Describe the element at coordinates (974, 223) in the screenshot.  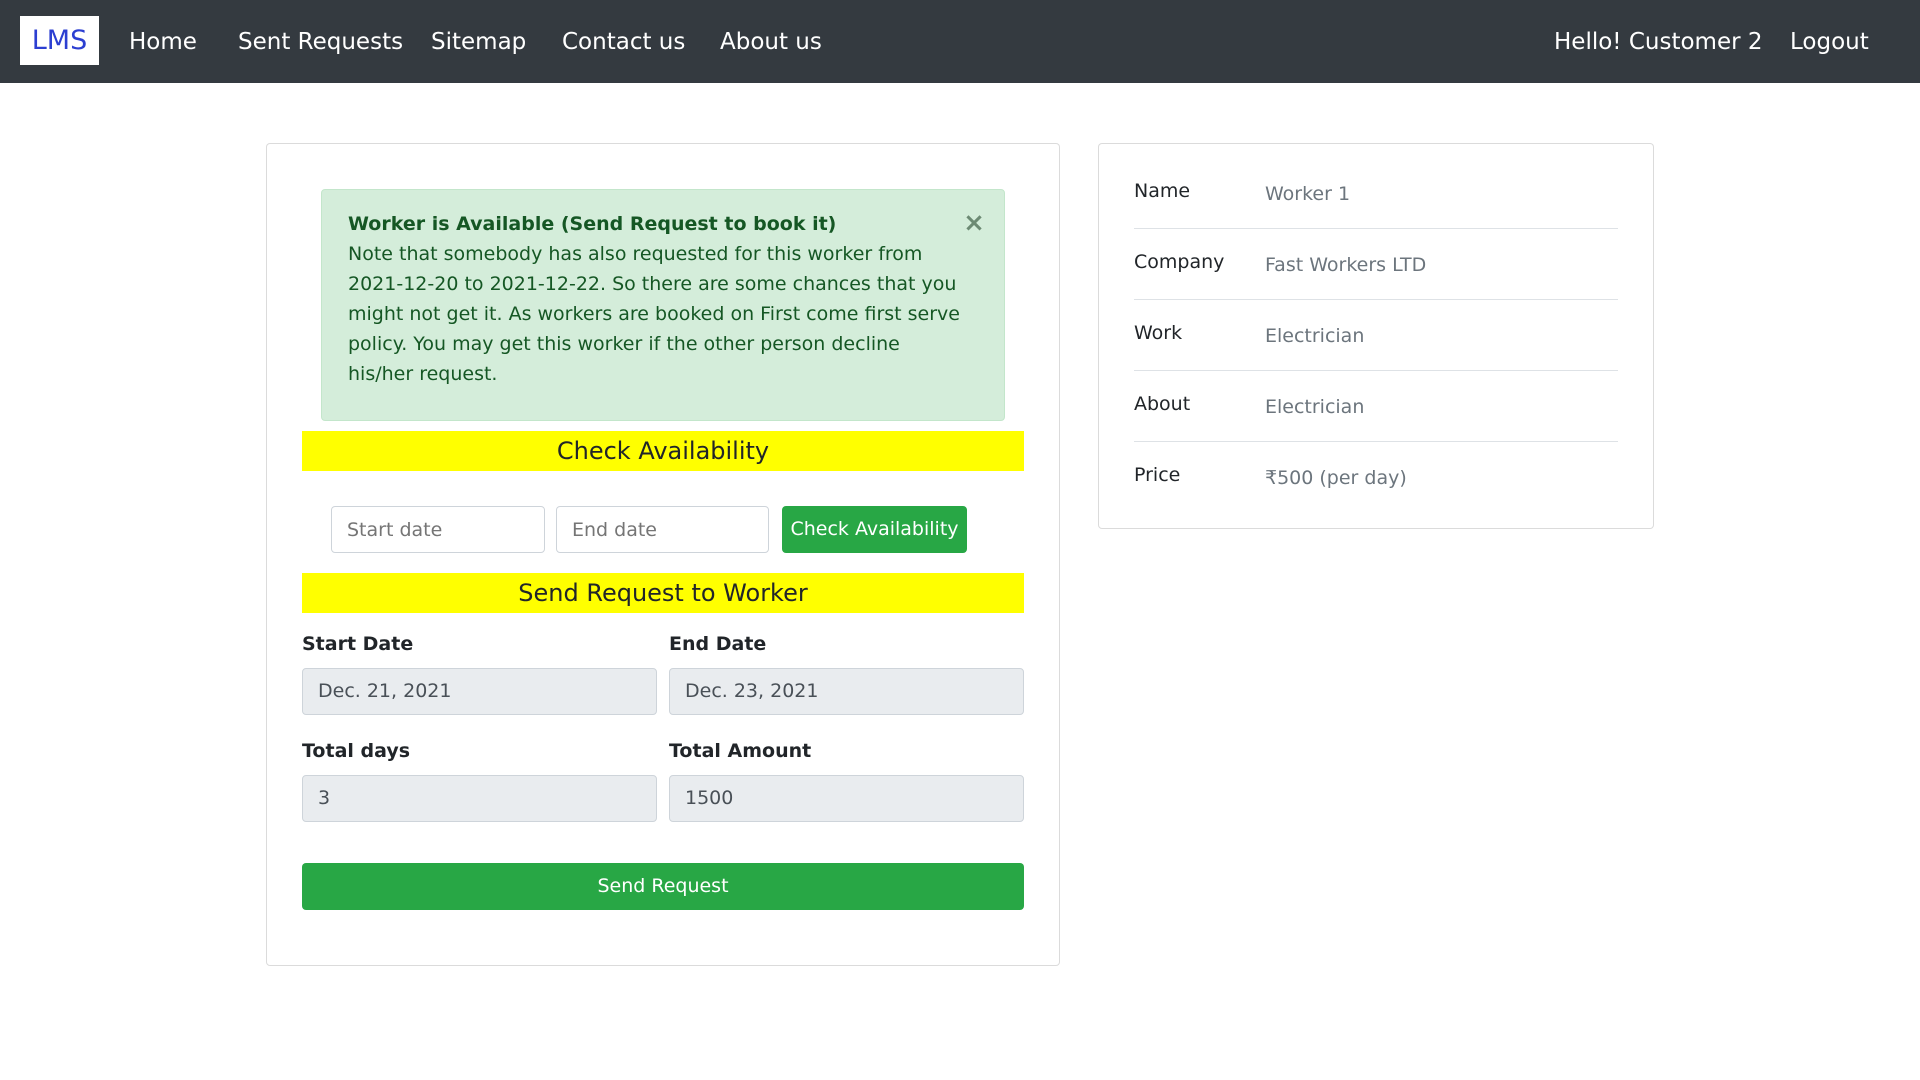
I see `close-icon: ×` at that location.